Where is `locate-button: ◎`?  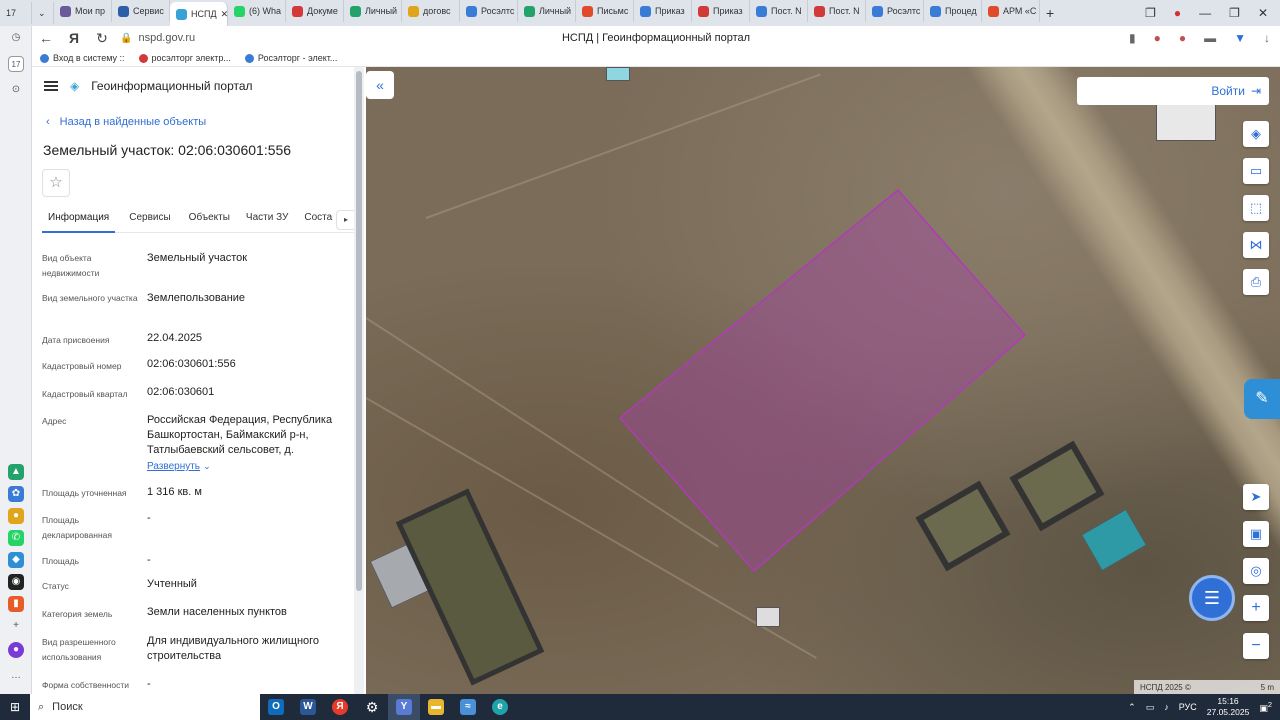 locate-button: ◎ is located at coordinates (1256, 571).